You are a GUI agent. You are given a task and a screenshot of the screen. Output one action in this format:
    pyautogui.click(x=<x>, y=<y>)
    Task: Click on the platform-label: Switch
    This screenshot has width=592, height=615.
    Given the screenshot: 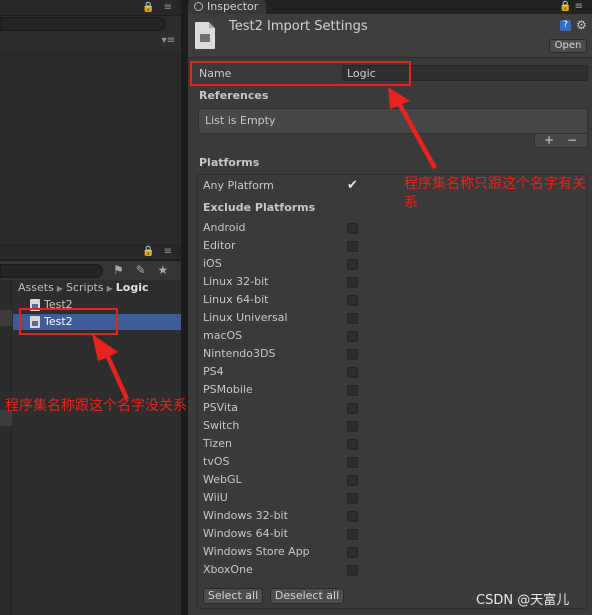 What is the action you would take?
    pyautogui.click(x=221, y=425)
    